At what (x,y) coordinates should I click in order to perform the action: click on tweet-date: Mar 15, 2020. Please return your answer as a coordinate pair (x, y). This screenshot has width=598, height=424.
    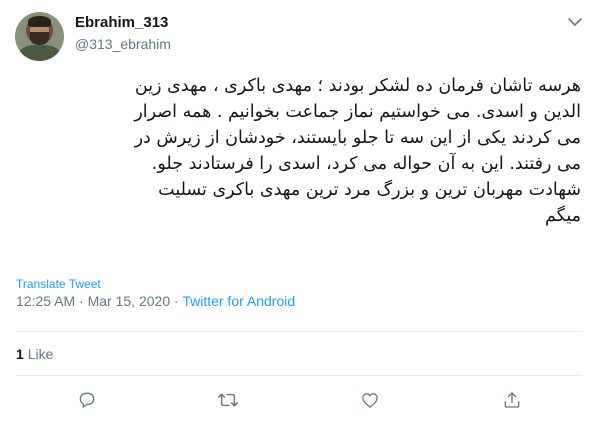
    Looking at the image, I should click on (129, 301).